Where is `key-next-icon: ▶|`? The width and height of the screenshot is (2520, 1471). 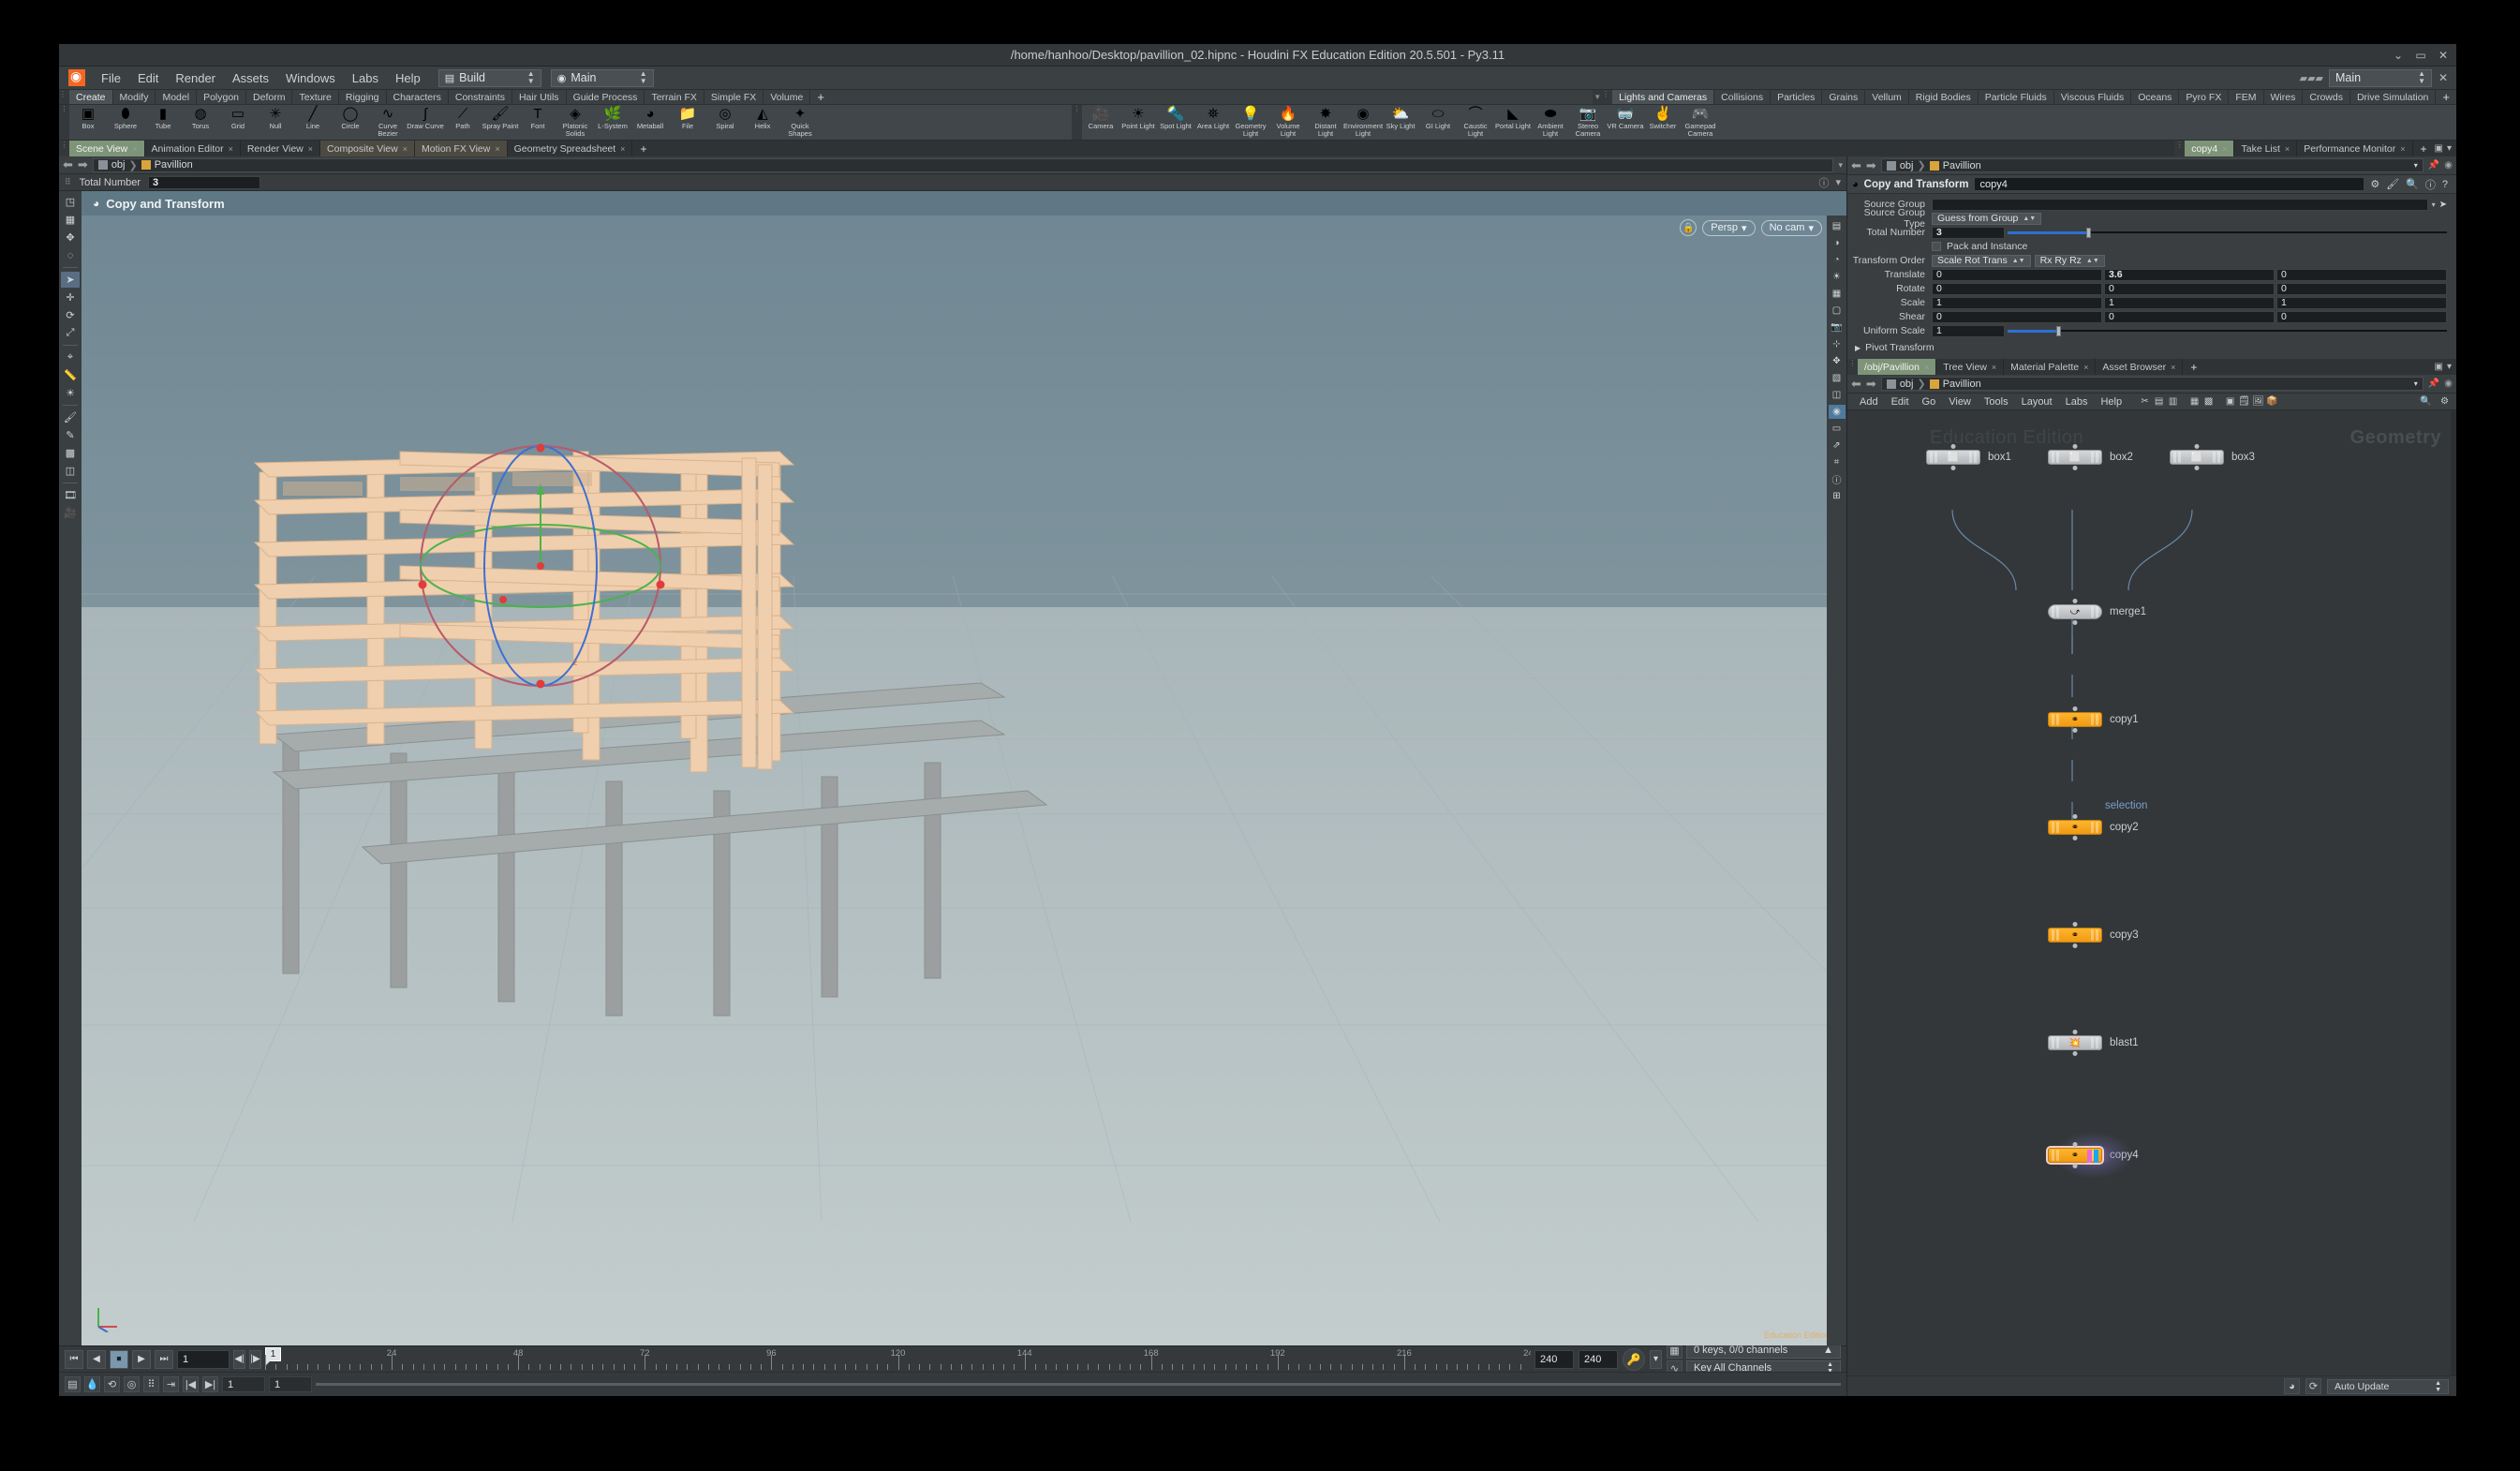
key-next-icon: ▶| is located at coordinates (210, 1384).